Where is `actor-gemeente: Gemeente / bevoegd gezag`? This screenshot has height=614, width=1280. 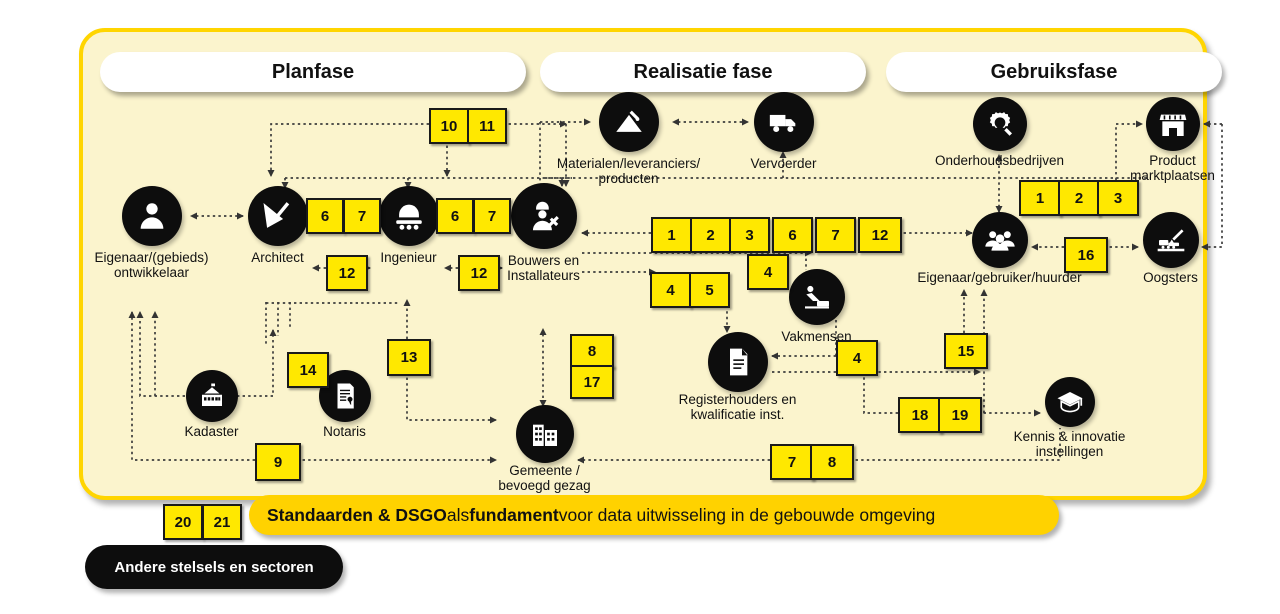 actor-gemeente: Gemeente / bevoegd gezag is located at coordinates (544, 449).